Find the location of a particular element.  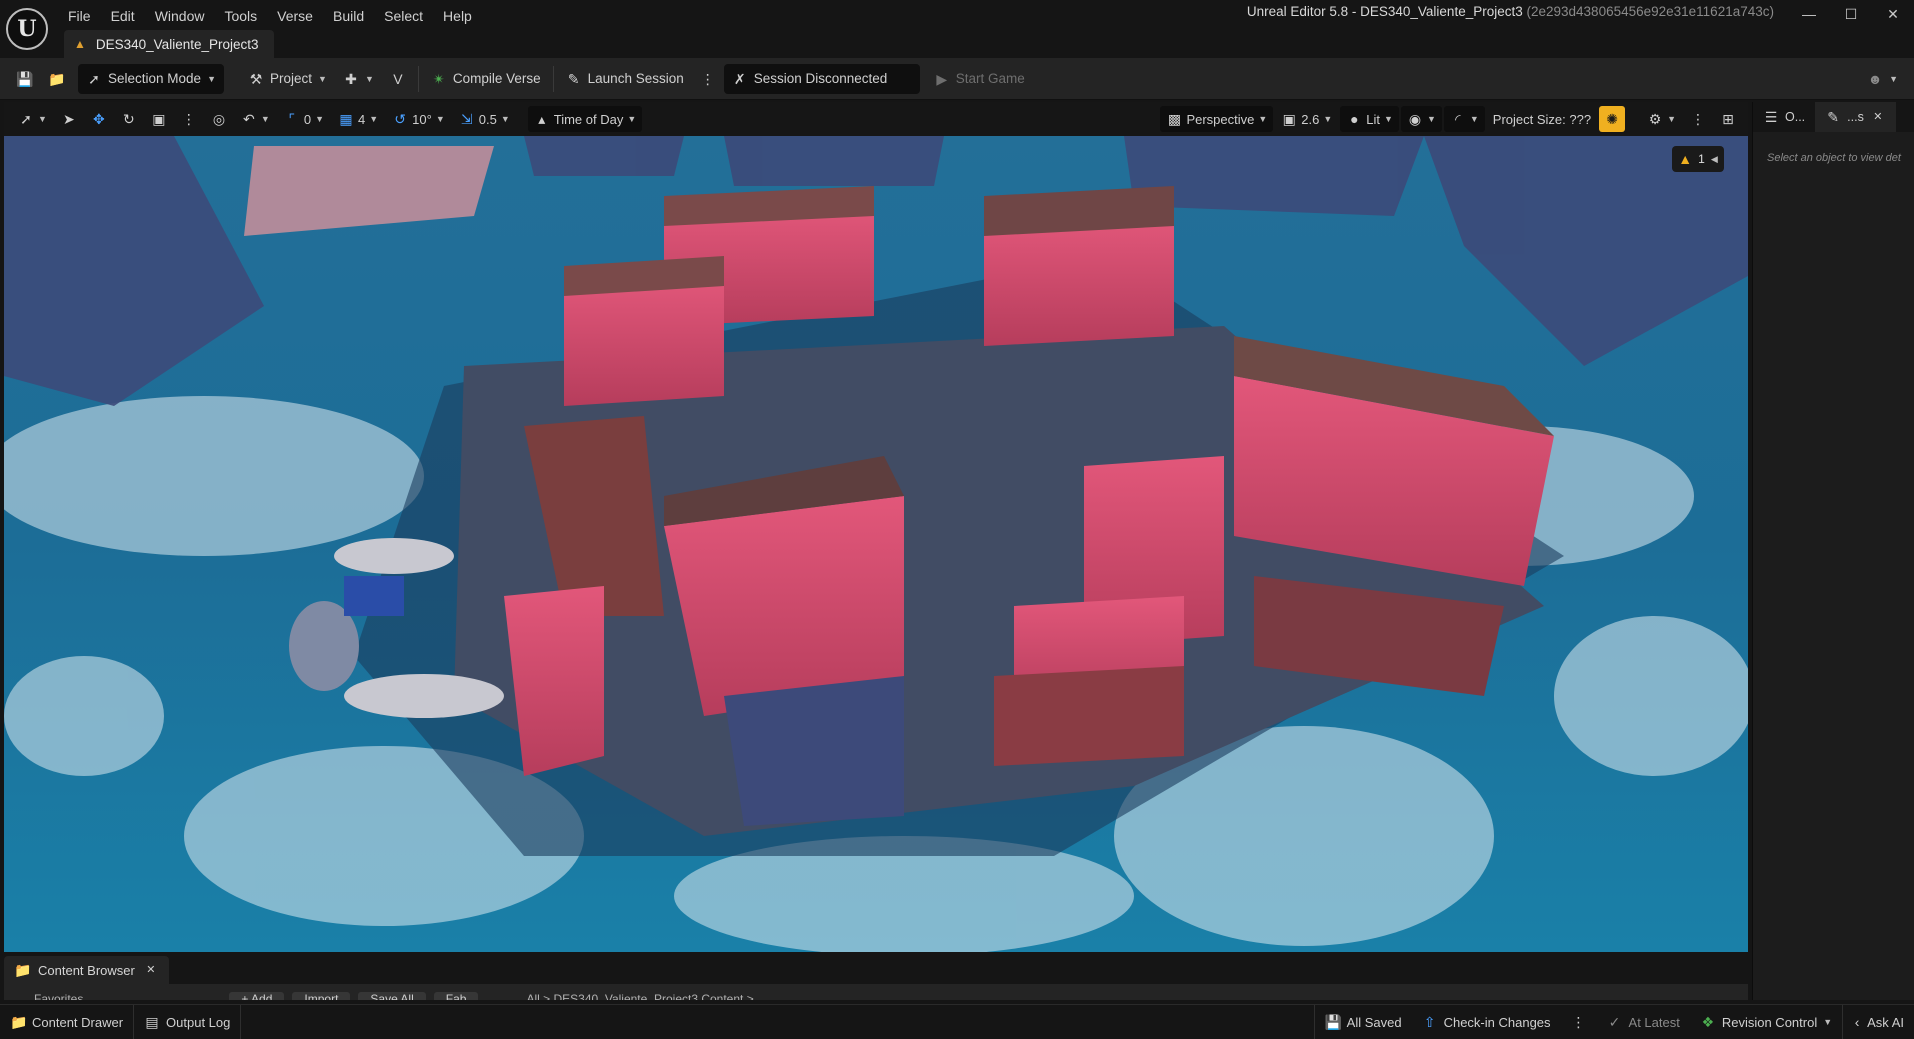

tab-project: ▲ DES340_Valiente_Project3 is located at coordinates (169, 44).